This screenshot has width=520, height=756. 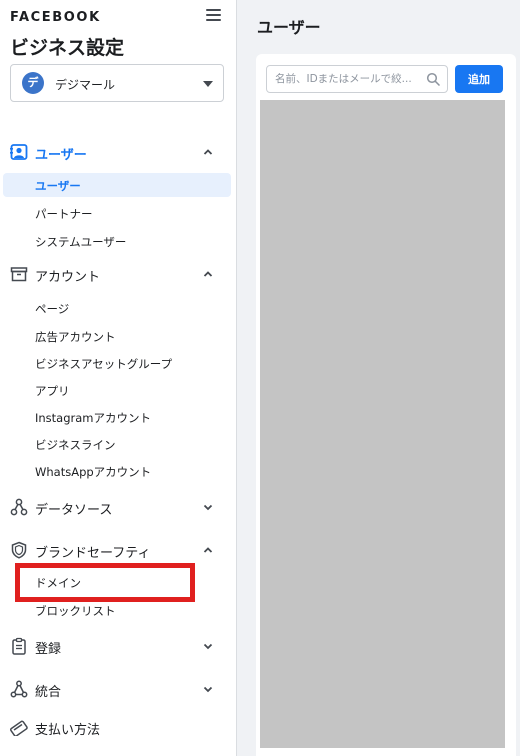 I want to click on data-sources-icon, so click(x=19, y=507).